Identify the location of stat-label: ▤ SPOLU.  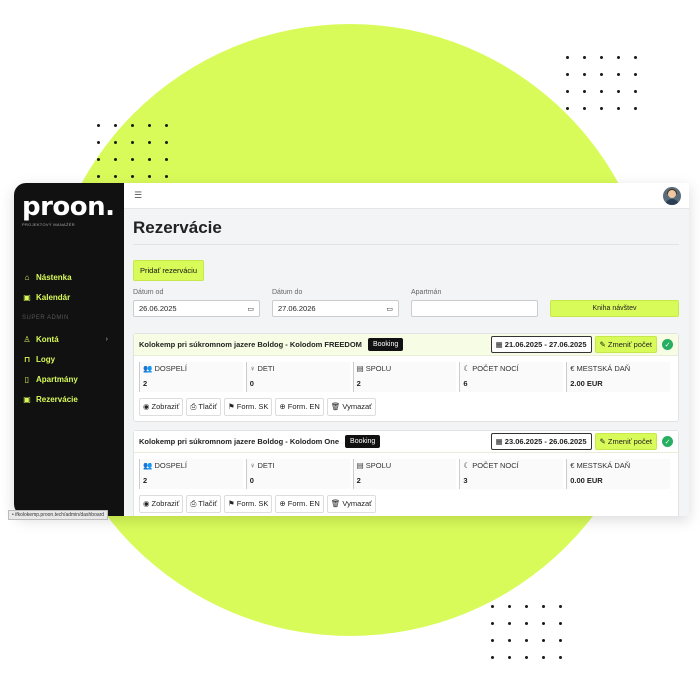
(407, 368).